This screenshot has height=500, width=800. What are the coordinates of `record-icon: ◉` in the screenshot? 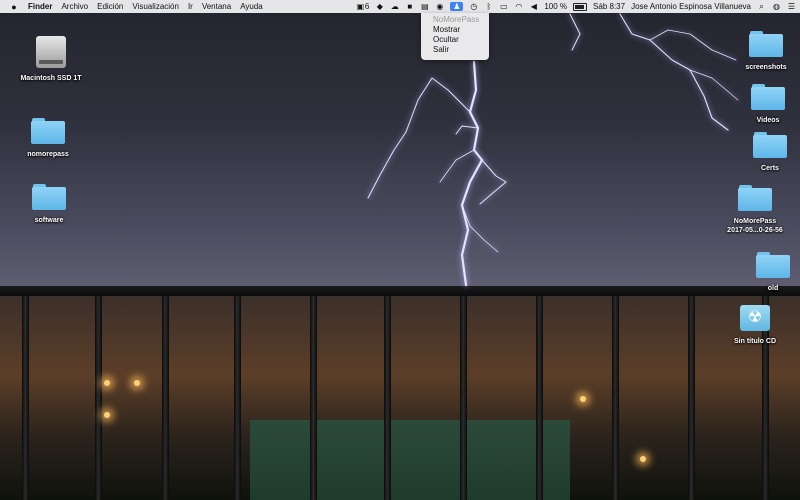 It's located at (439, 6).